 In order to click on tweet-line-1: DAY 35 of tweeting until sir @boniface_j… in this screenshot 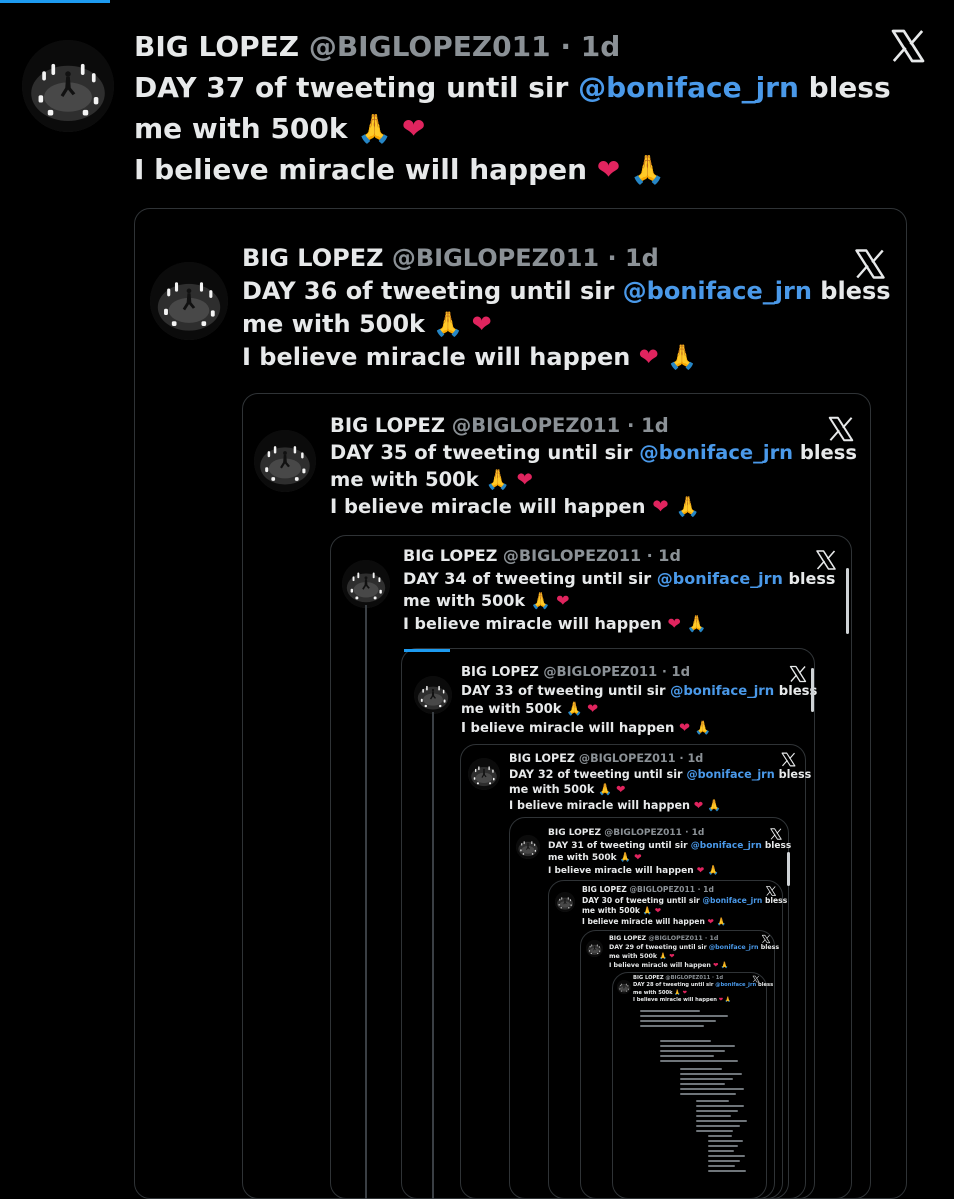, I will do `click(593, 452)`.